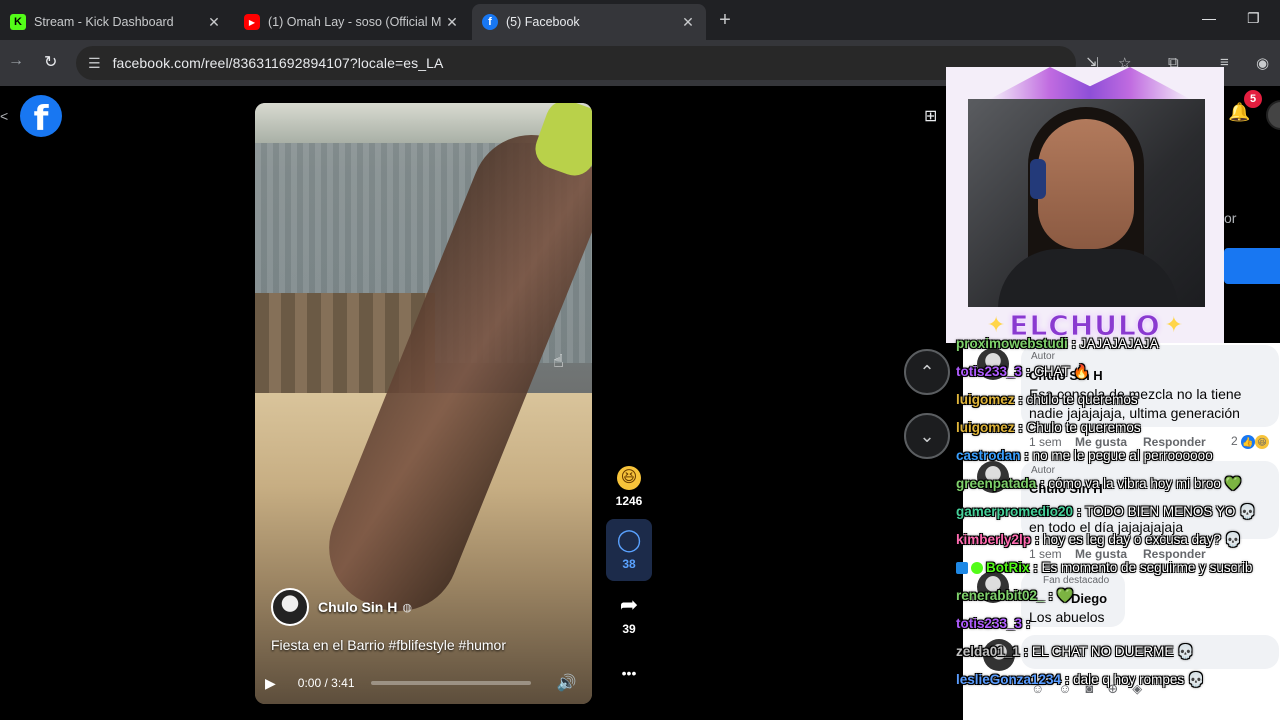 This screenshot has height=720, width=1280. I want to click on reel-caption: Fiesta en el Barrio #fblifestyle #humor, so click(388, 645).